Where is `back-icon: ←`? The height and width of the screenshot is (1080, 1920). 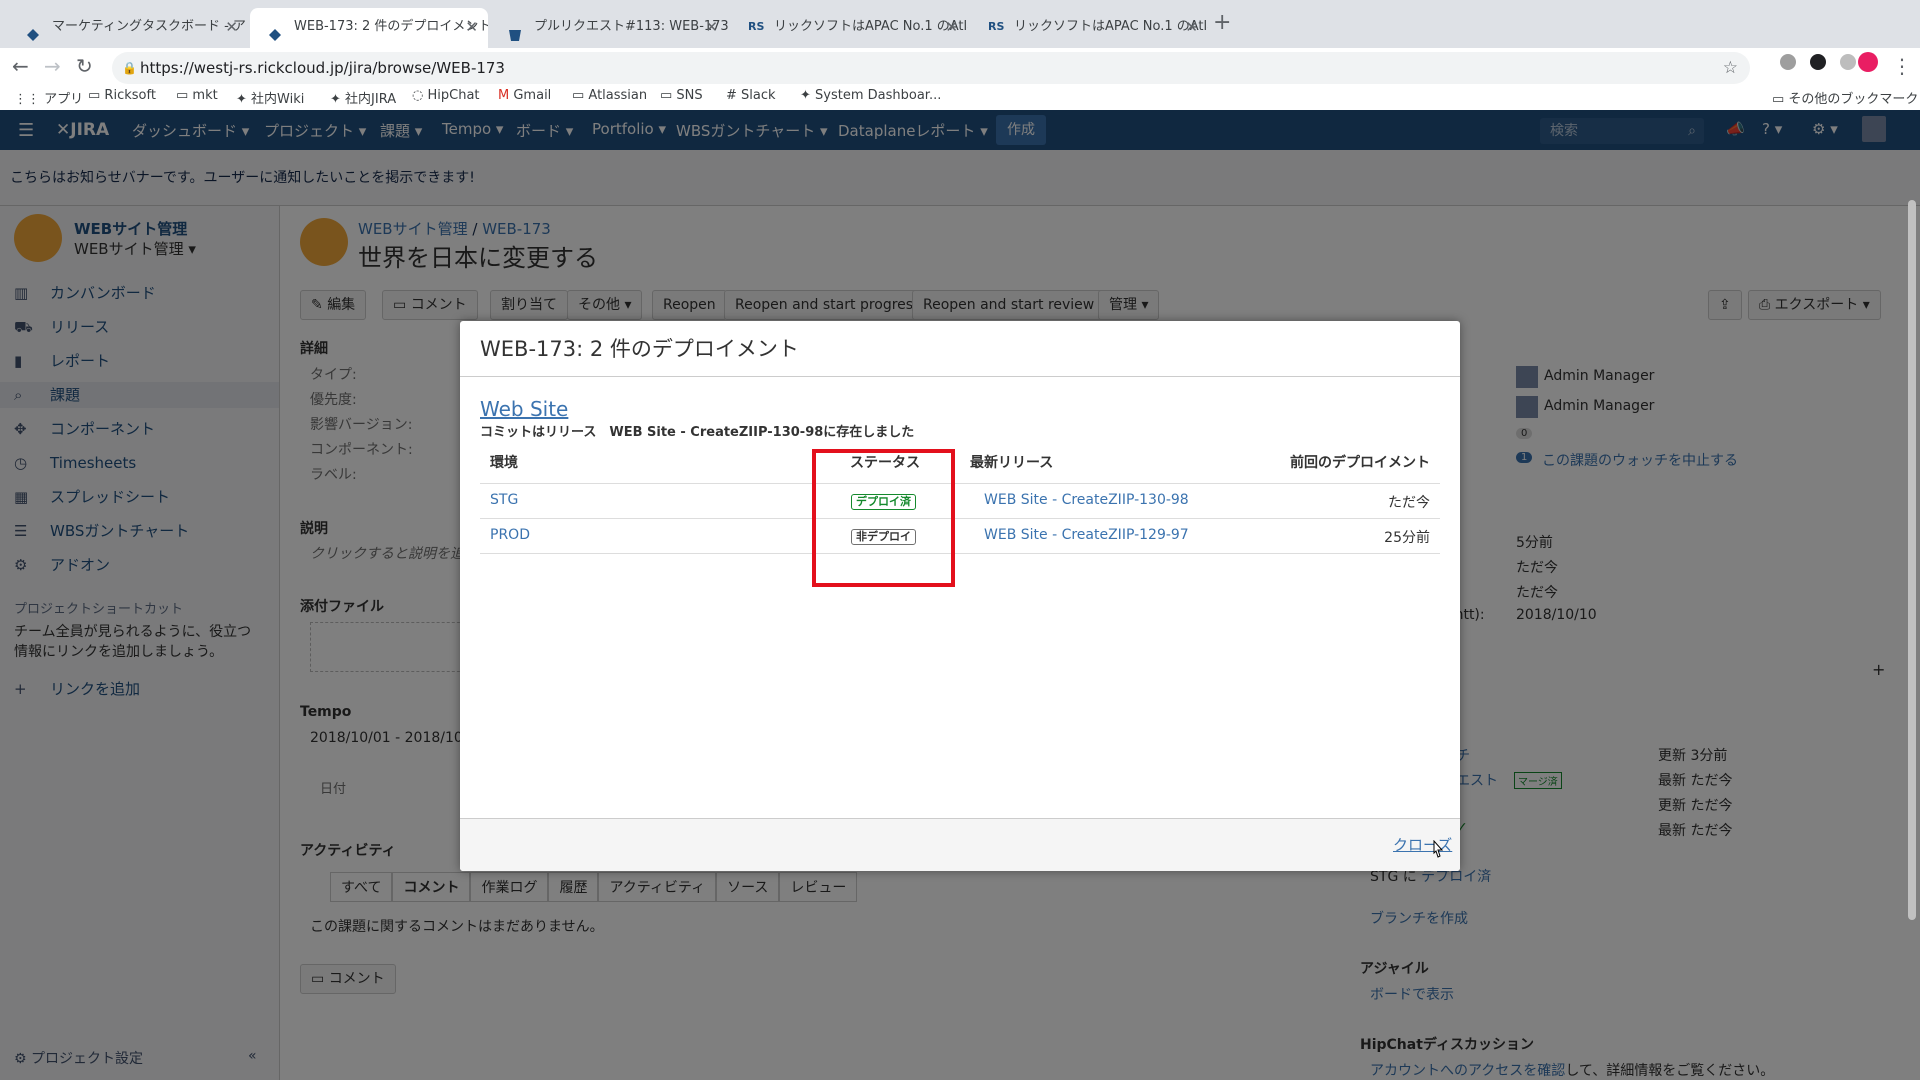
back-icon: ← is located at coordinates (20, 66).